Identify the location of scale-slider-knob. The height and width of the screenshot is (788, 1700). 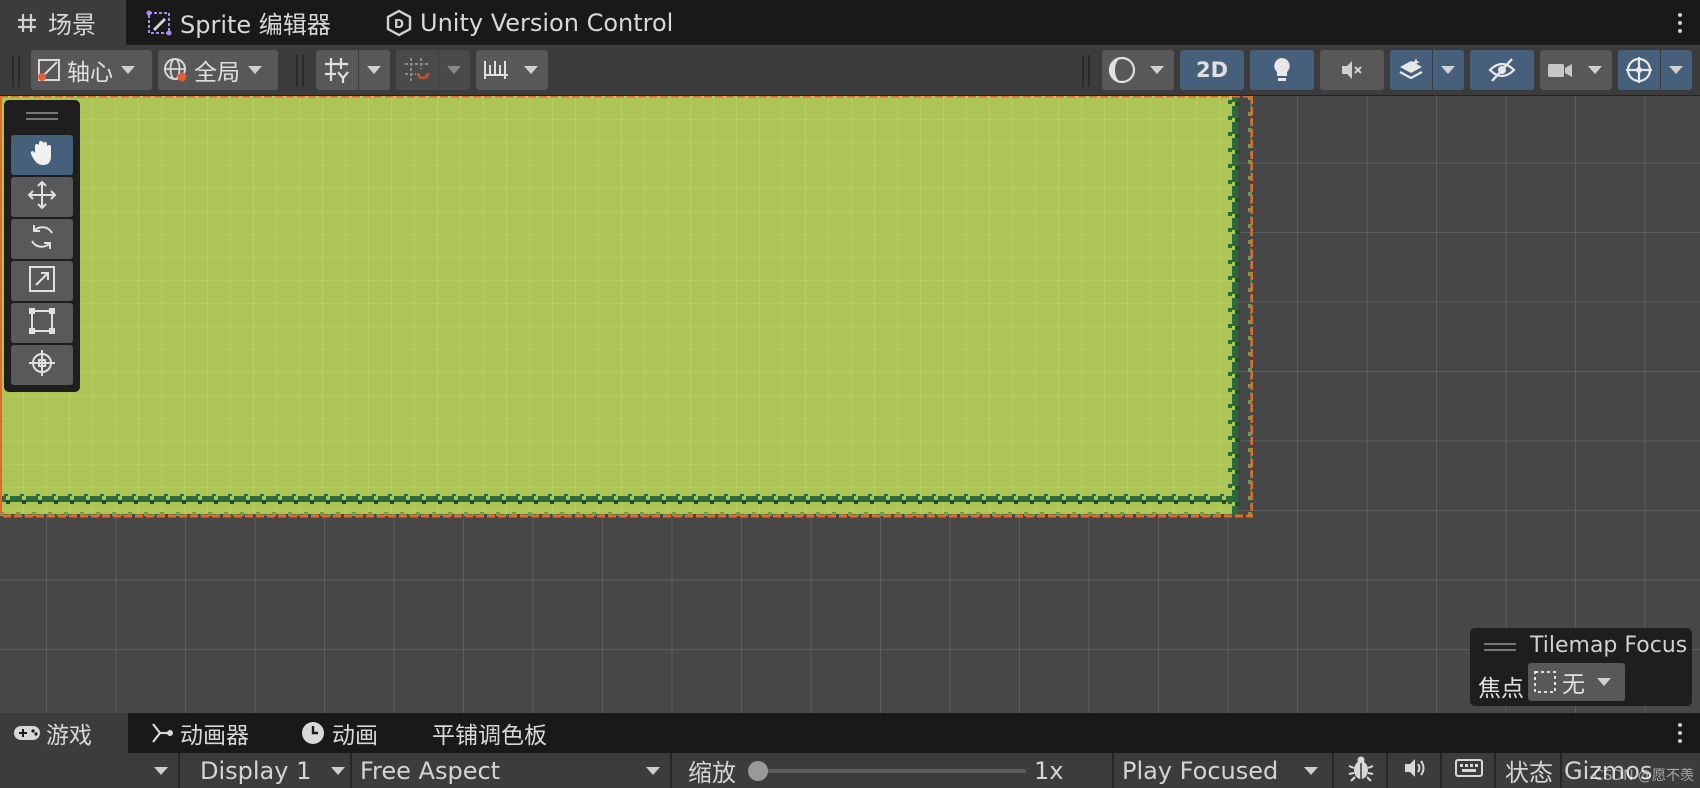
(758, 771).